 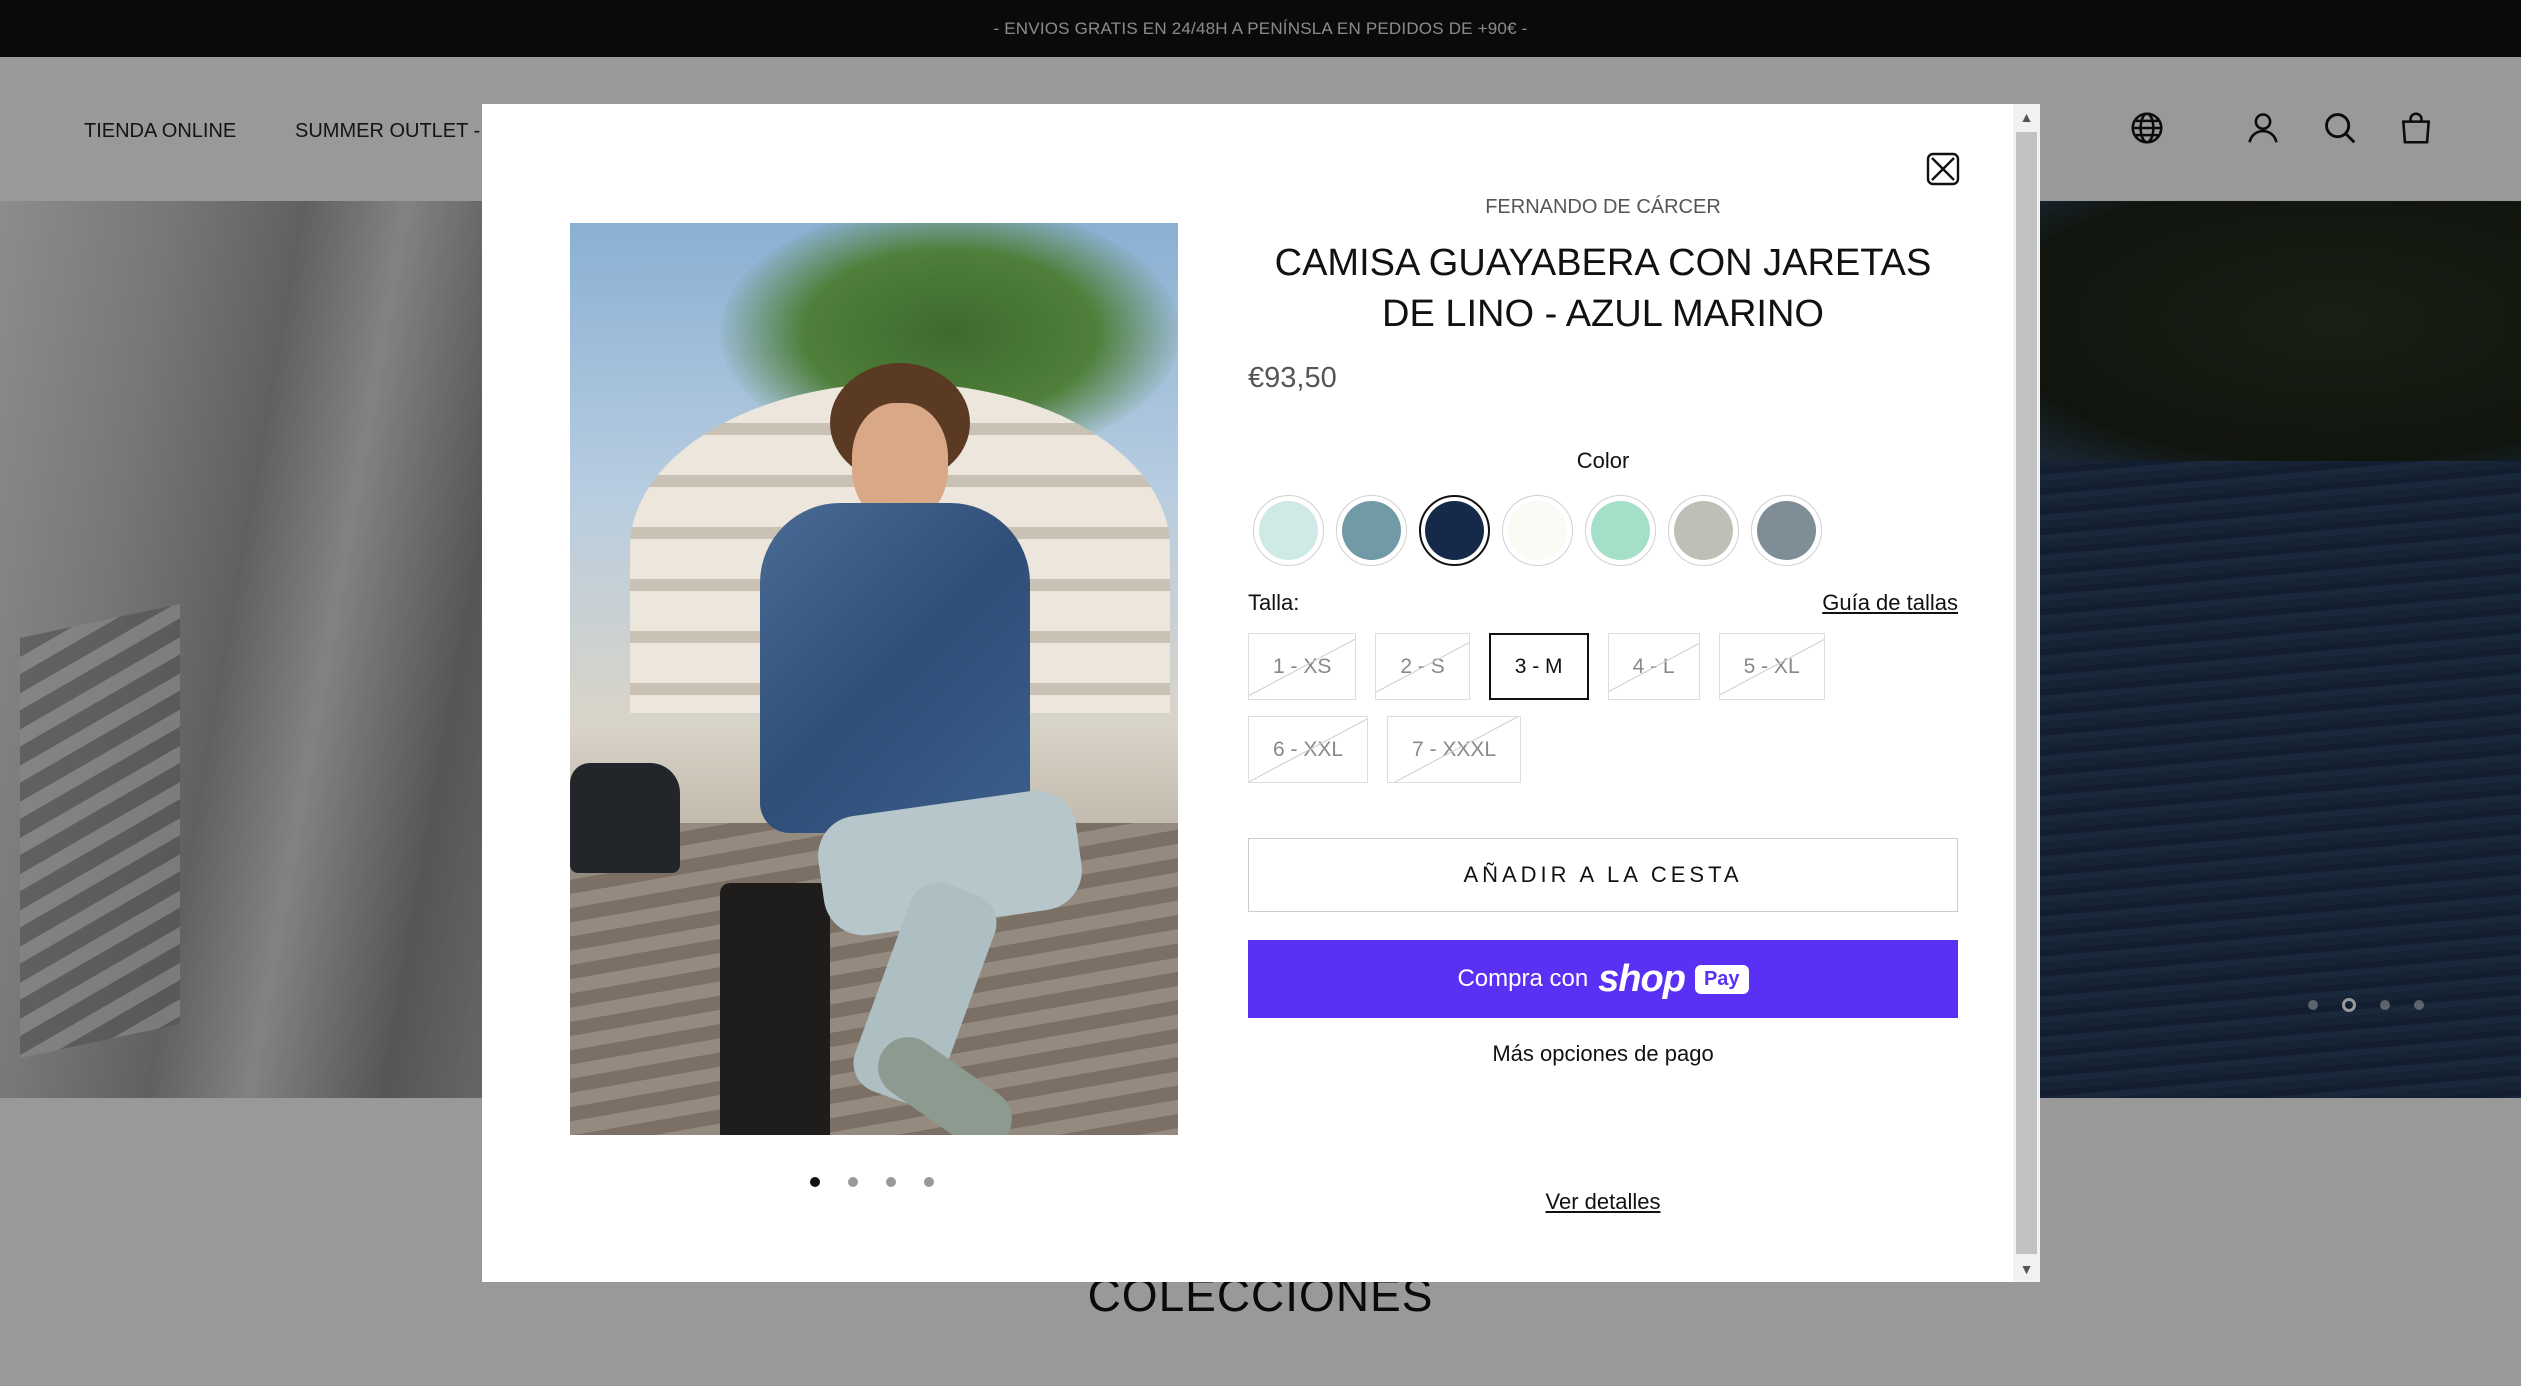 I want to click on size-guide-link: Guía de tallas, so click(x=1876, y=603).